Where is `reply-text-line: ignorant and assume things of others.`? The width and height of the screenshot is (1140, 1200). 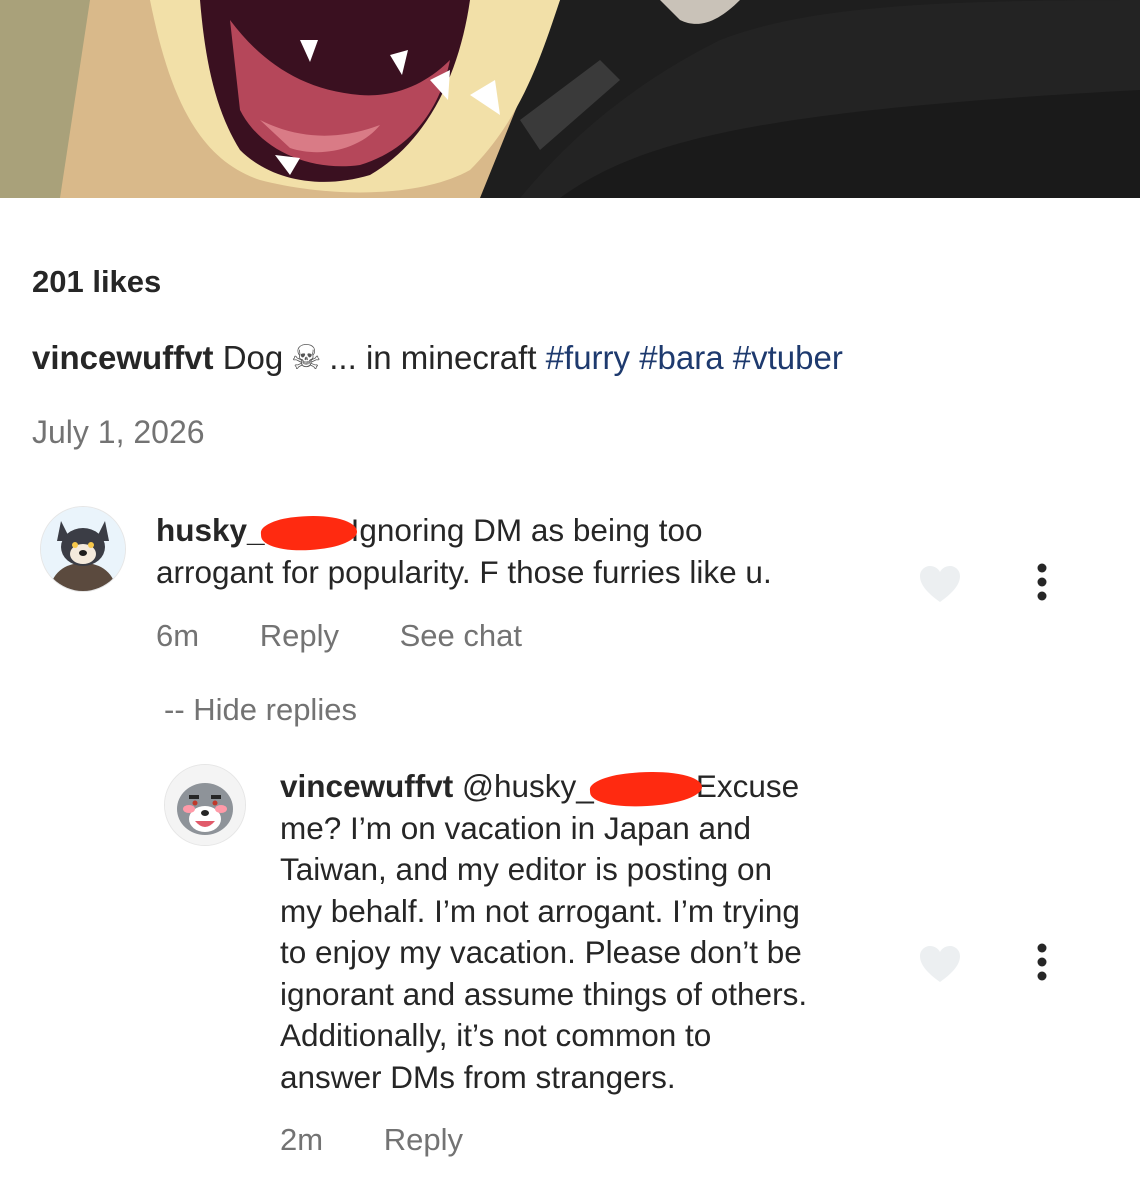 reply-text-line: ignorant and assume things of others. is located at coordinates (544, 993).